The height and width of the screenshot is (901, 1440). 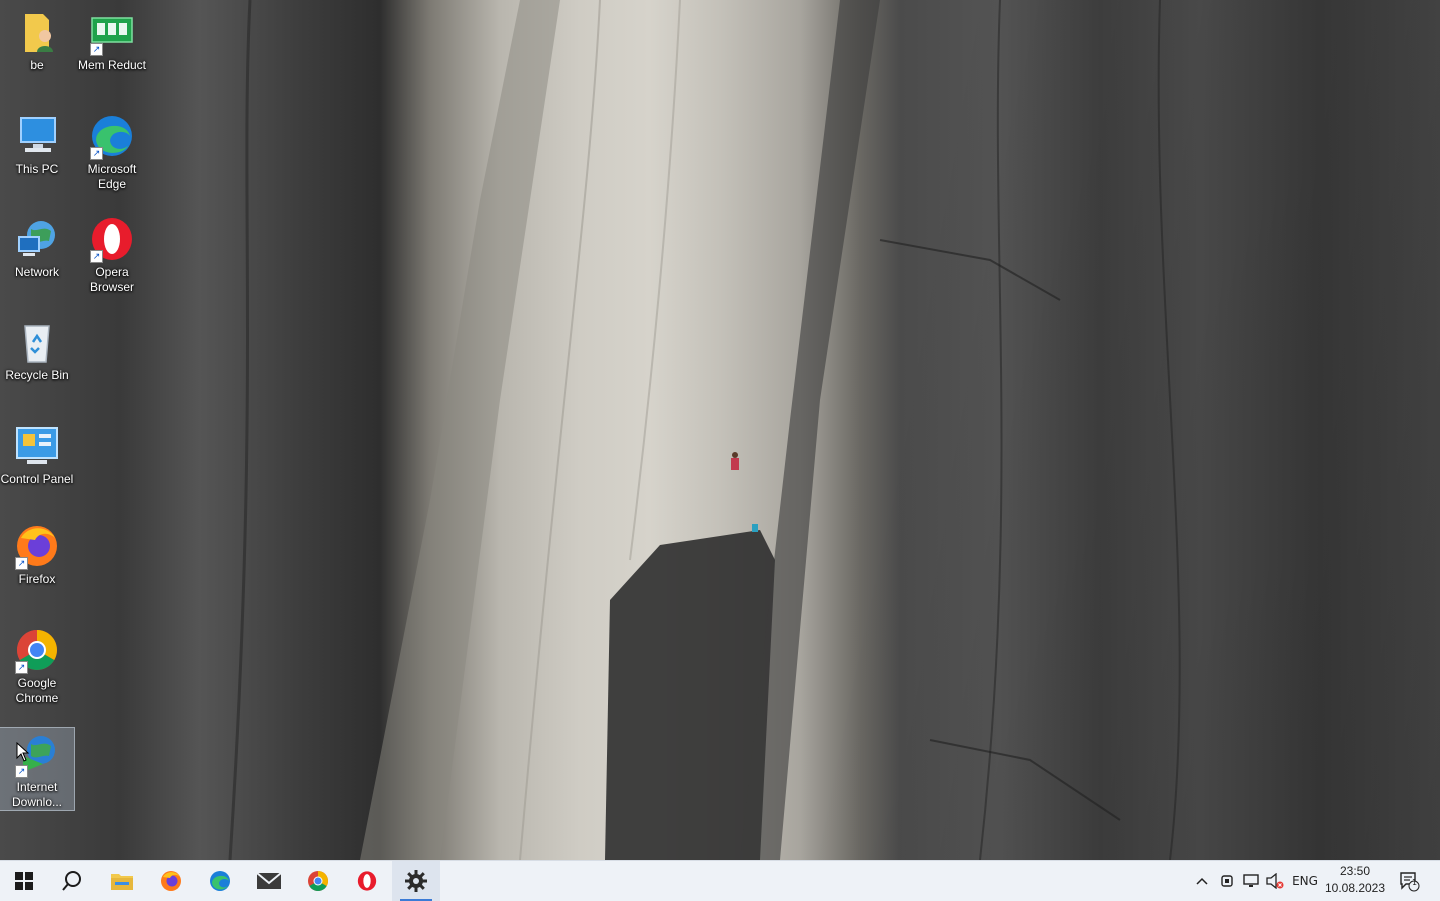 I want to click on clock-time: 23:50, so click(x=1355, y=871).